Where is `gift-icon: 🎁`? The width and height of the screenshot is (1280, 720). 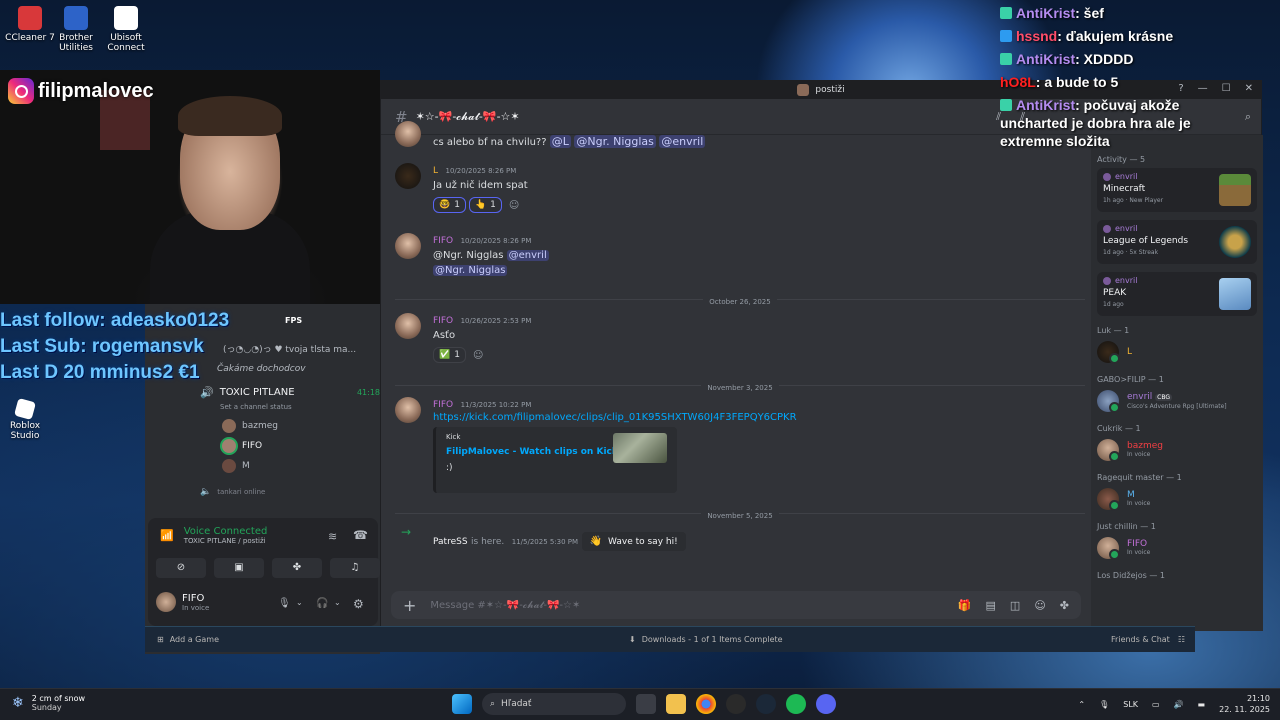
gift-icon: 🎁 is located at coordinates (965, 605).